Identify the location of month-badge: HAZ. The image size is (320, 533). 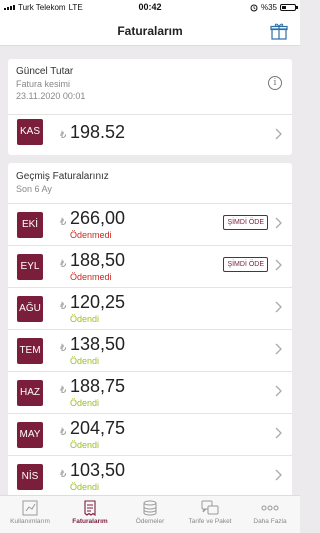
(30, 393).